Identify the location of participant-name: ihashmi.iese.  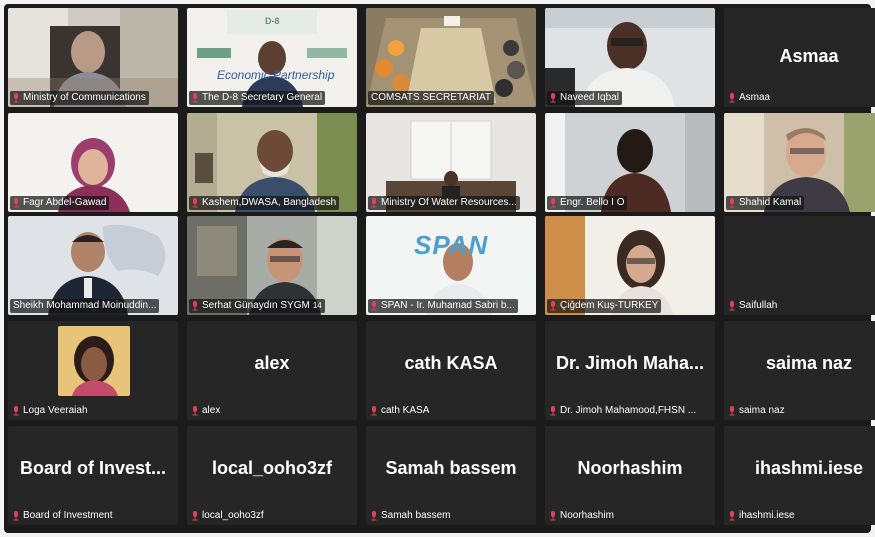
(767, 515).